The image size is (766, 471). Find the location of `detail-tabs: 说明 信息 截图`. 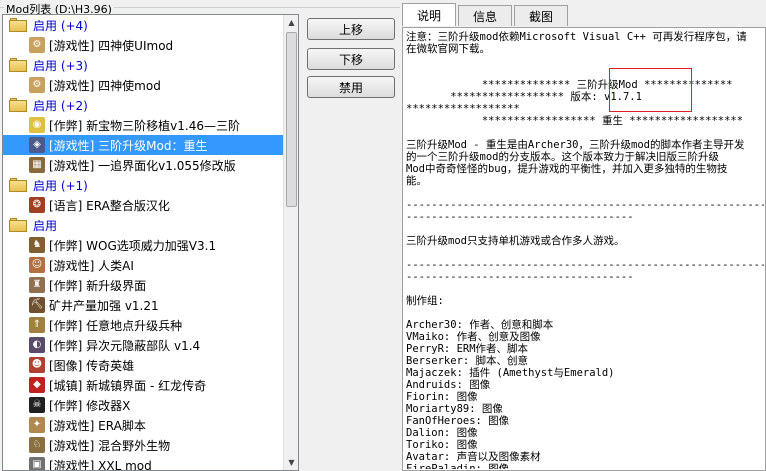

detail-tabs: 说明 信息 截图 is located at coordinates (486, 15).